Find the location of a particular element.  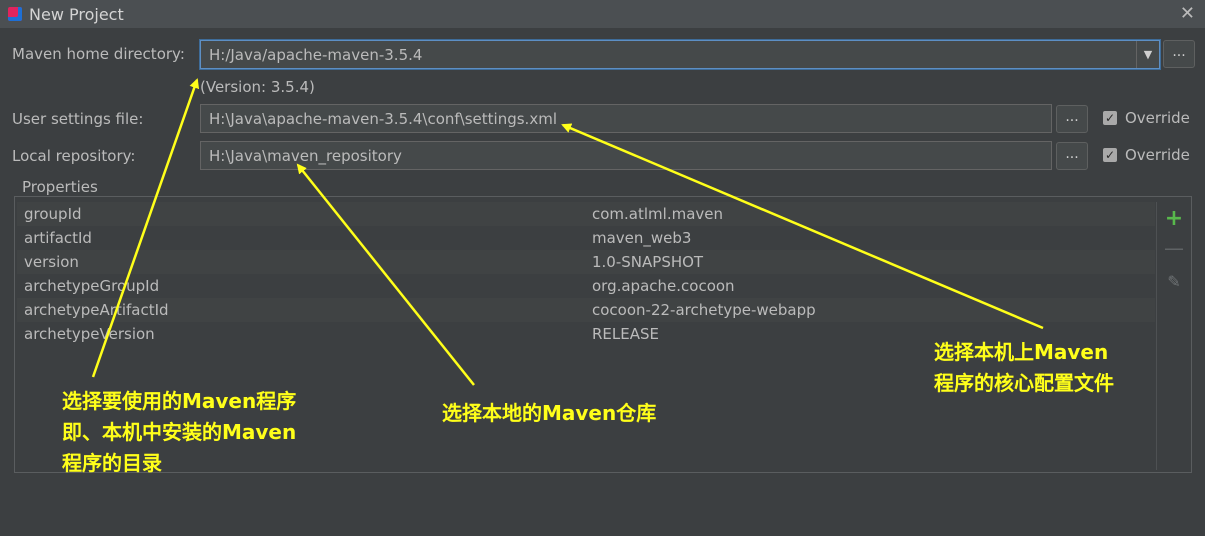

annotation-line: 程序的目录 is located at coordinates (112, 463).